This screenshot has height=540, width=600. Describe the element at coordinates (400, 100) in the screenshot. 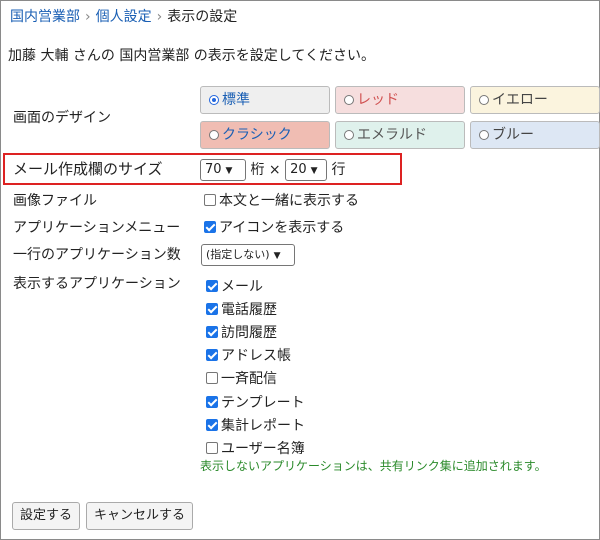

I see `design-option: レッド` at that location.